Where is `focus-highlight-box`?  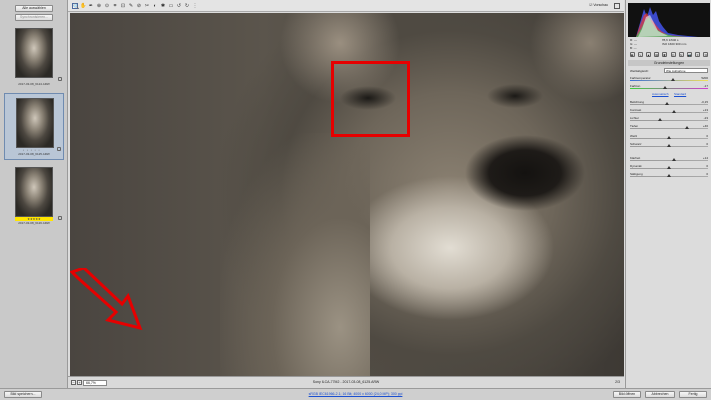 focus-highlight-box is located at coordinates (370, 99).